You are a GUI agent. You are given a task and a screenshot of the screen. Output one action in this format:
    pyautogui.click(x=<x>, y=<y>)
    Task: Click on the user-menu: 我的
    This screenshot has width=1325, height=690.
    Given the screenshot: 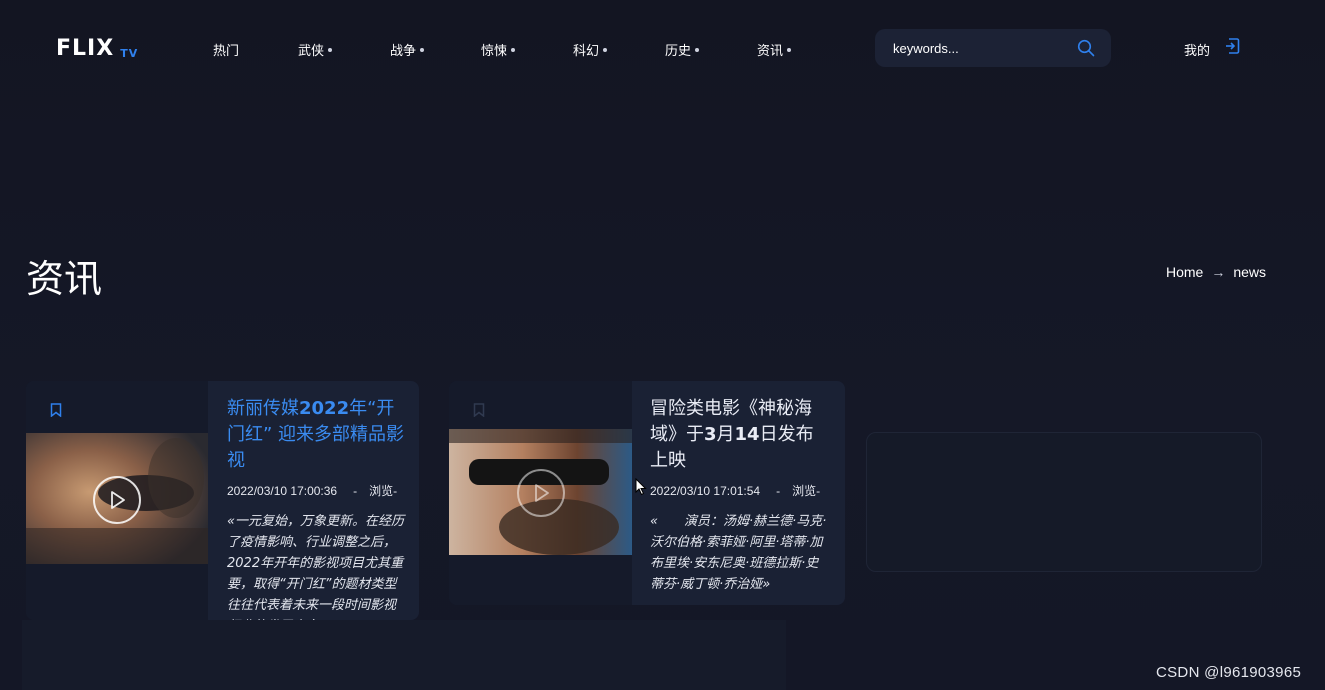 What is the action you would take?
    pyautogui.click(x=1212, y=48)
    